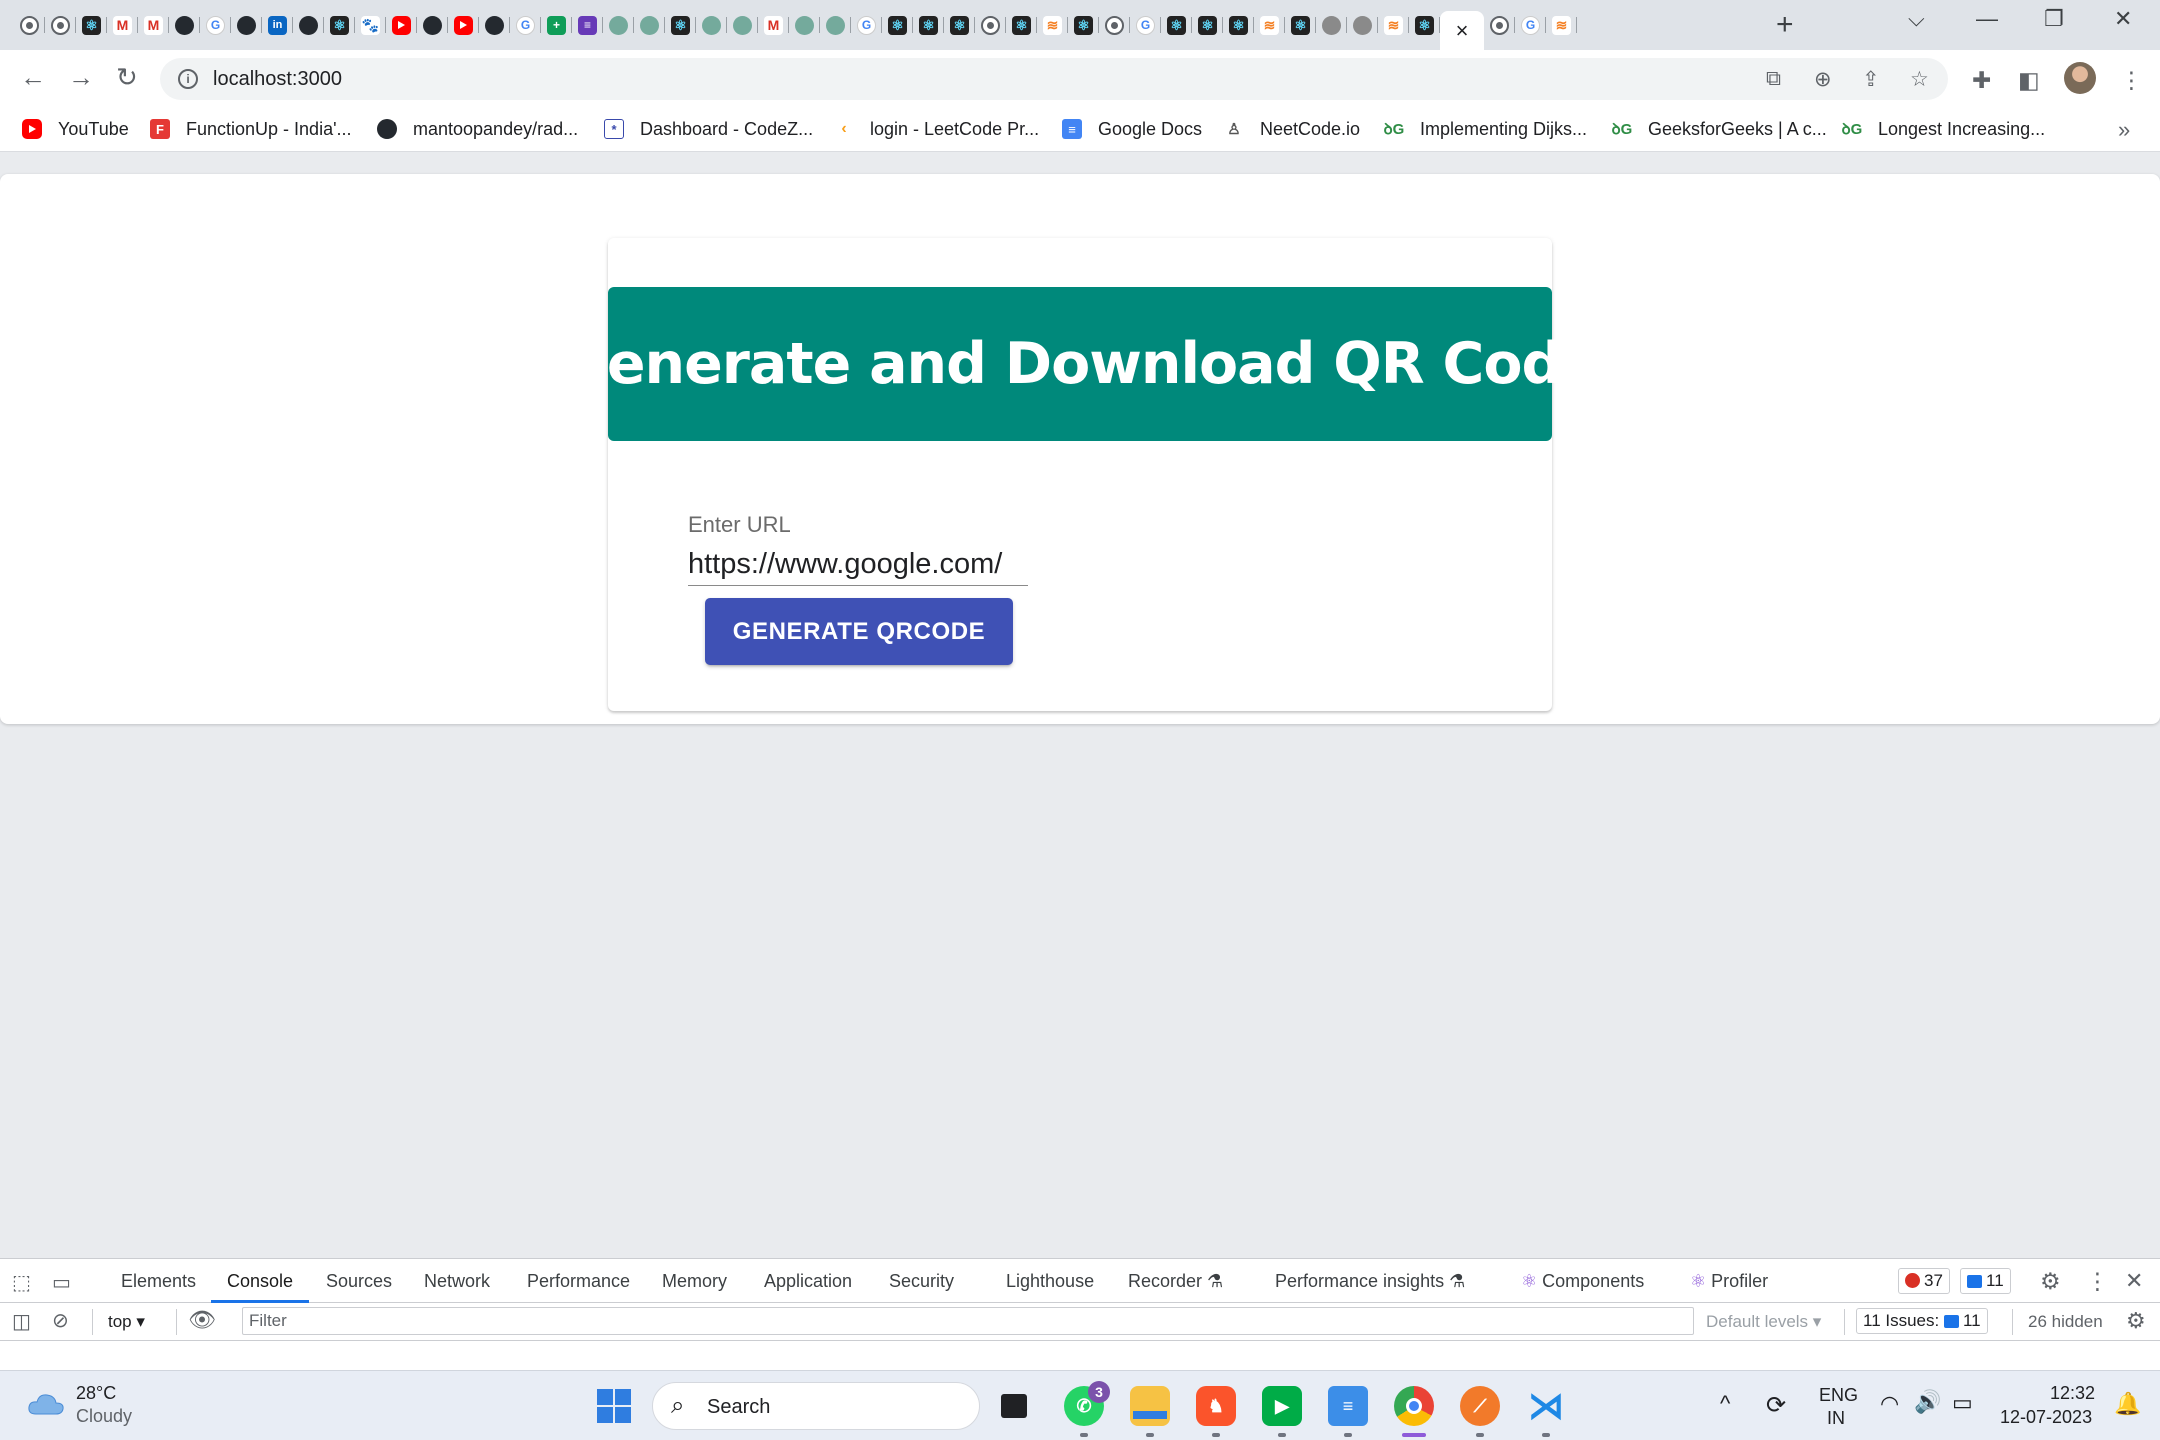  Describe the element at coordinates (1987, 19) in the screenshot. I see `minimize-icon: —` at that location.